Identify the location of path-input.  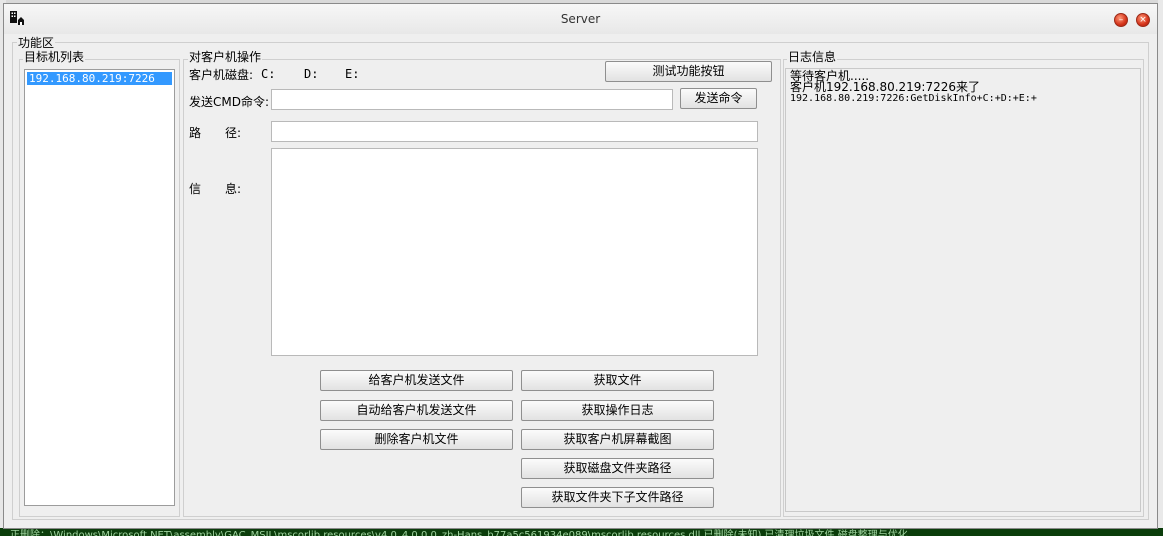
(514, 131).